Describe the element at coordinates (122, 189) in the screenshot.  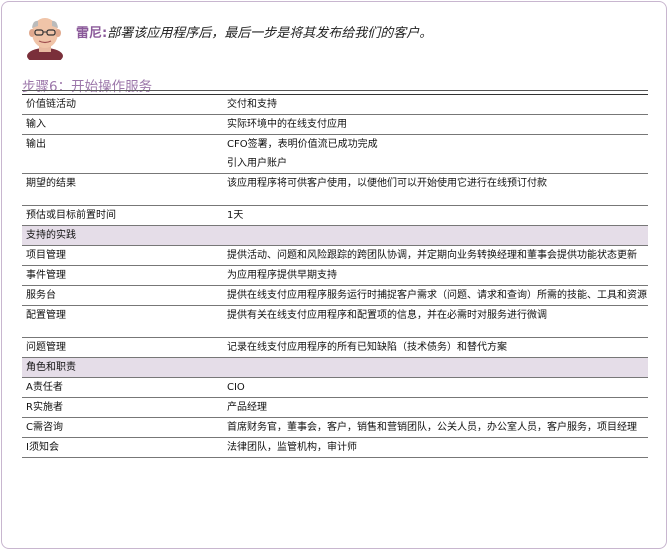
I see `row-label: 期望的结果` at that location.